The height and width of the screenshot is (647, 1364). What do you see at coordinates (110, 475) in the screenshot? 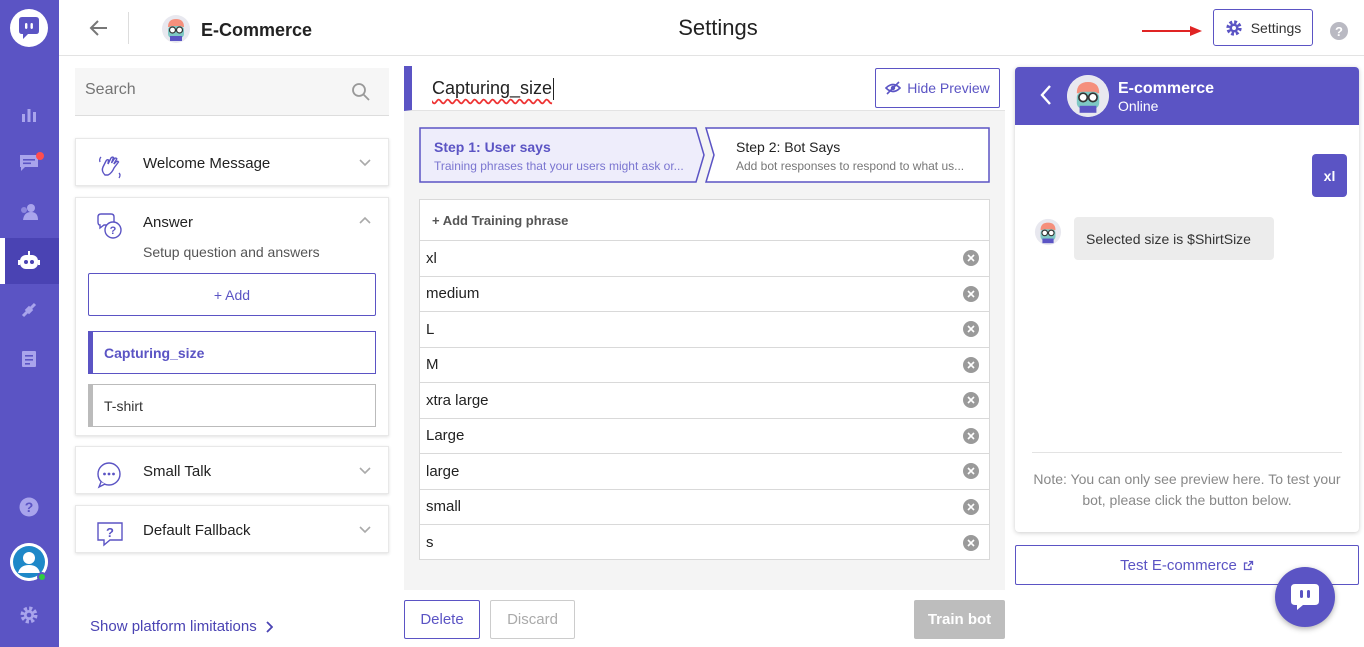
I see `chat-bubble-icon` at bounding box center [110, 475].